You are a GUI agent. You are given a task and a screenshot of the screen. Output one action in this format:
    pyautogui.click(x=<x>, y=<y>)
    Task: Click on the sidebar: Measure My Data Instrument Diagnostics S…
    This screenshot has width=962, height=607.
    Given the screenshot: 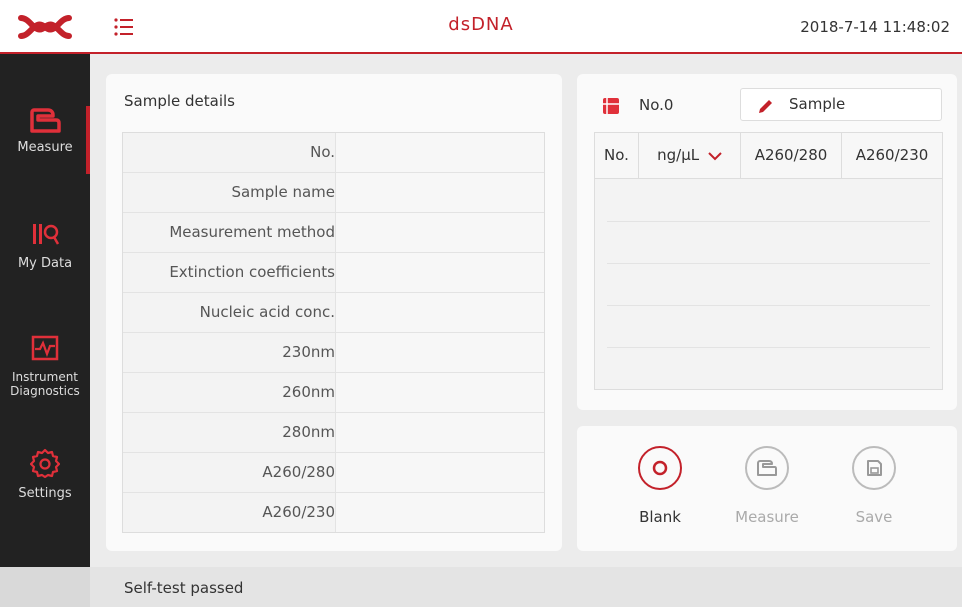 What is the action you would take?
    pyautogui.click(x=45, y=310)
    